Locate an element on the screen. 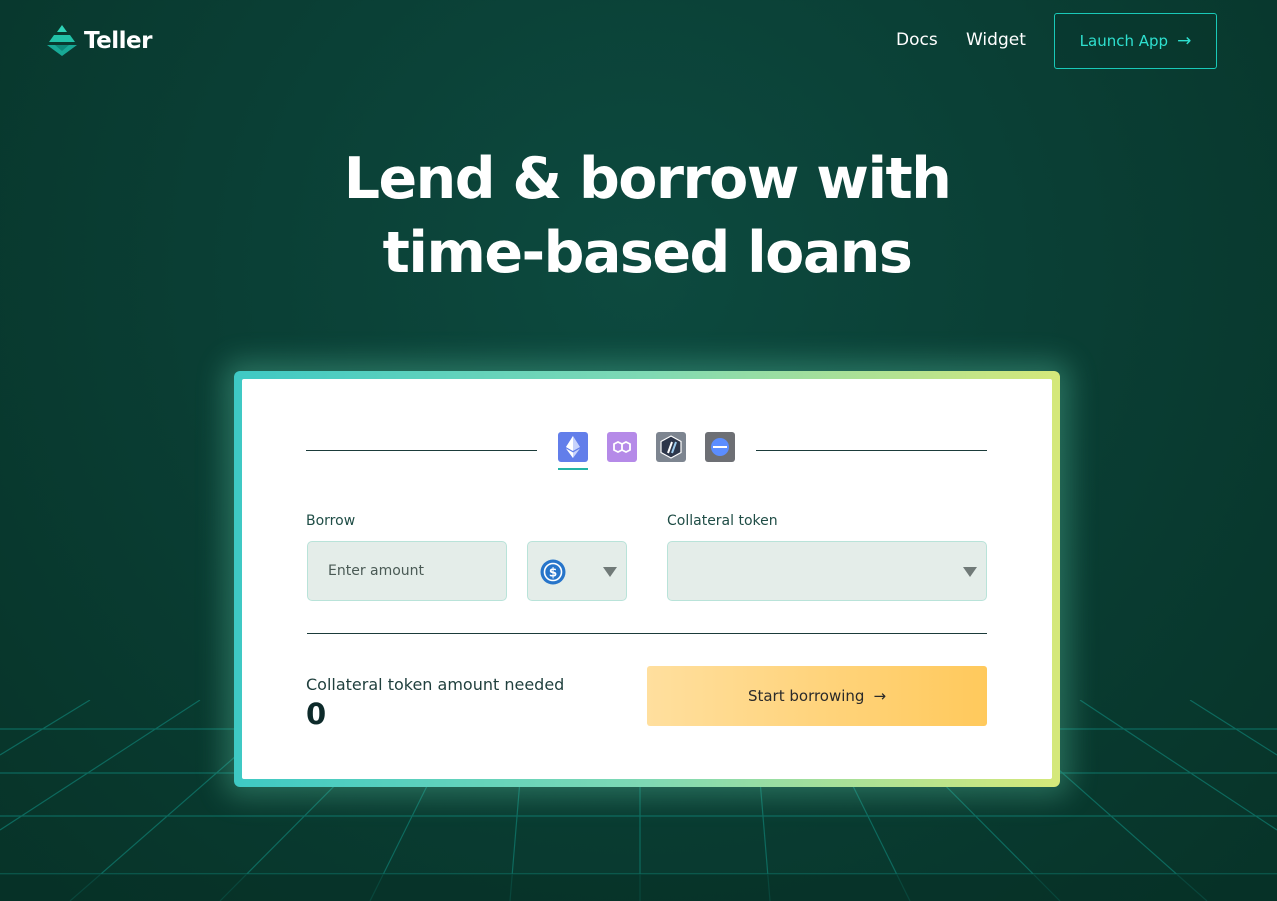  collateral-needed-label: Collateral token amount needed is located at coordinates (435, 684).